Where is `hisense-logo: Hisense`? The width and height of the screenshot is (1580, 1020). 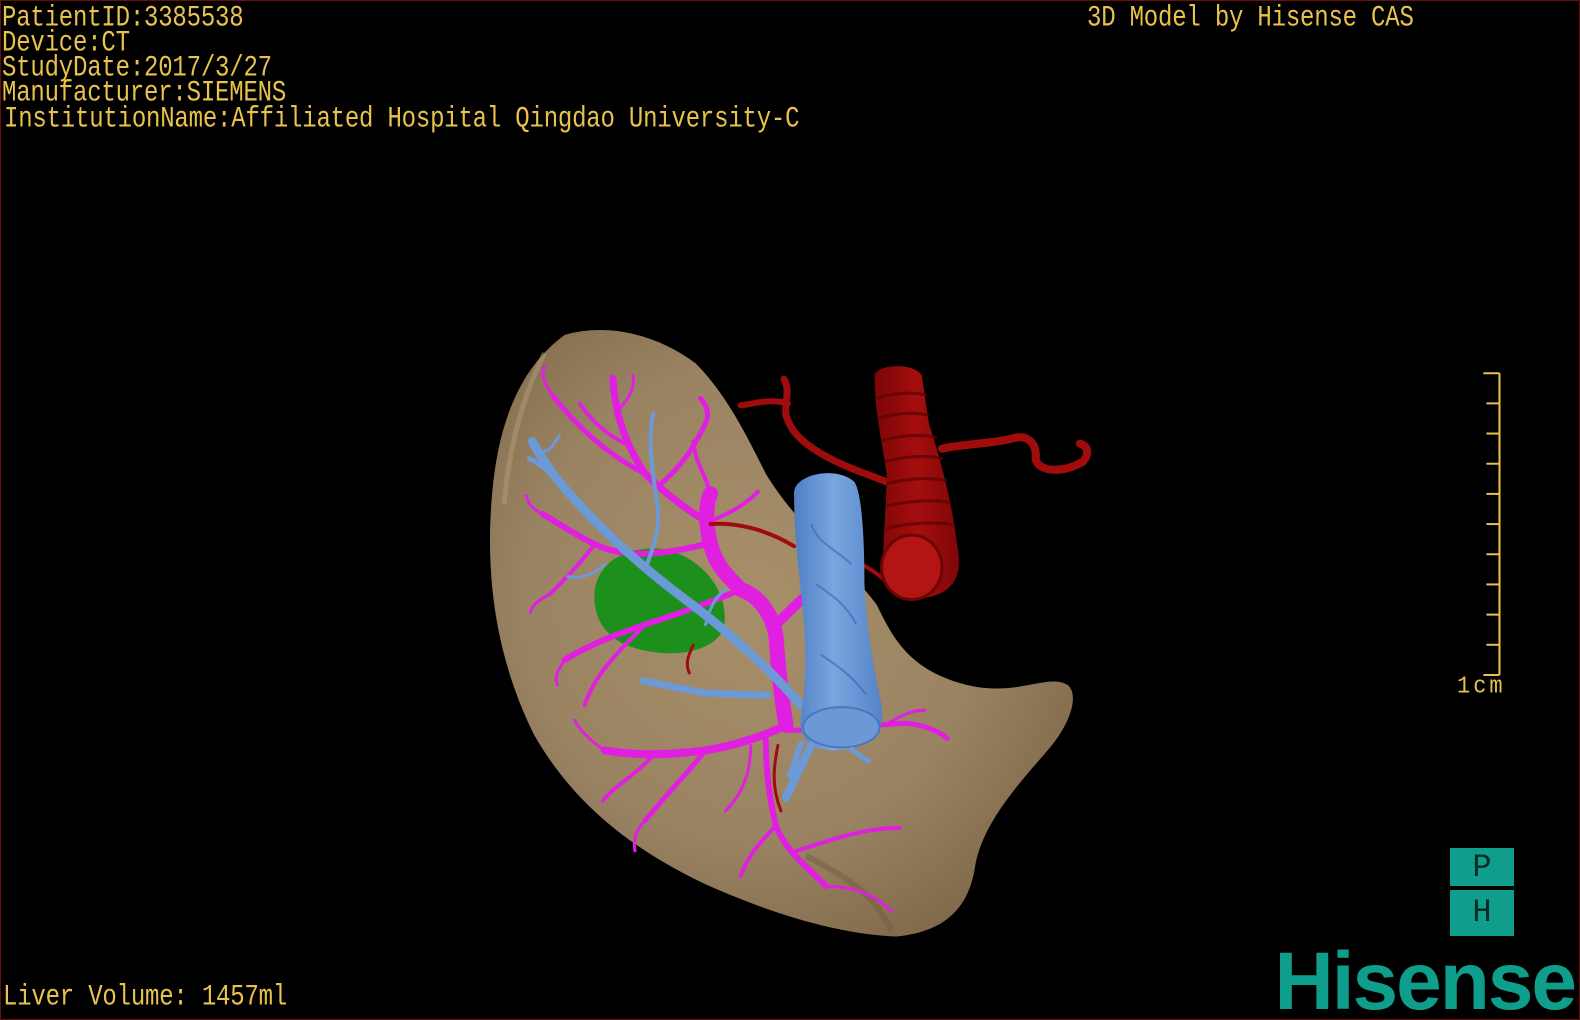
hisense-logo: Hisense is located at coordinates (1425, 978).